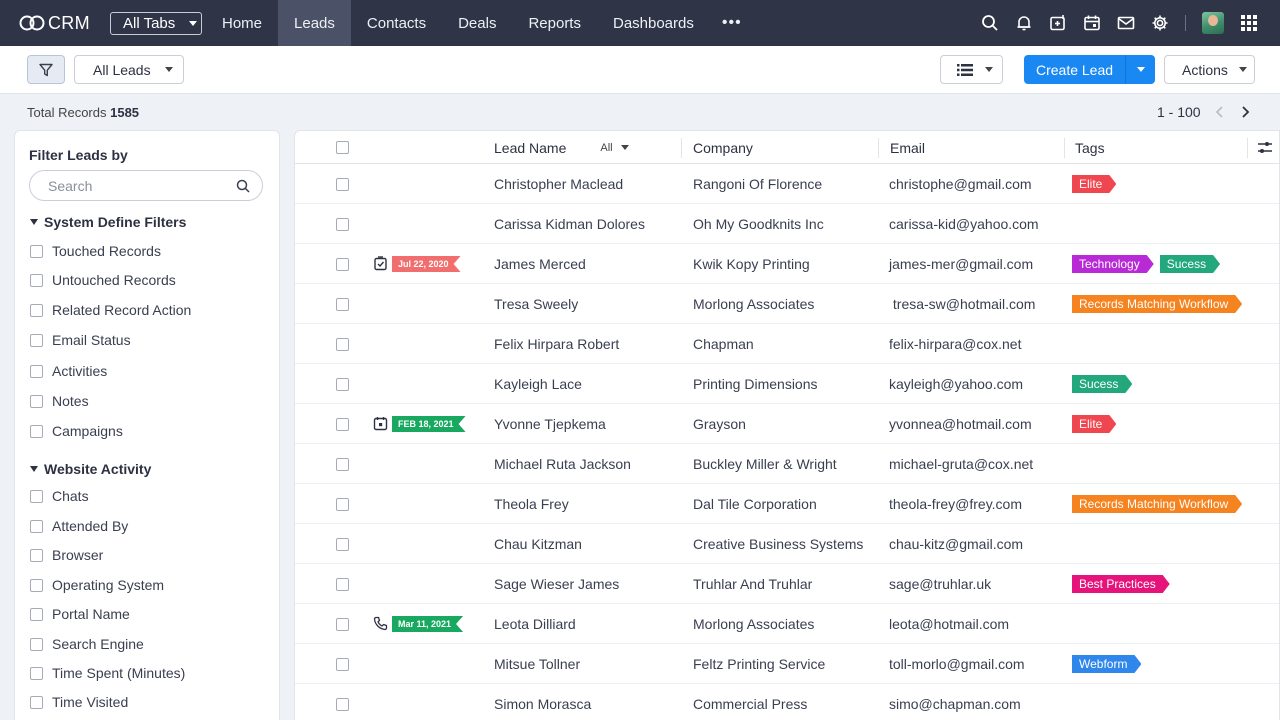 The height and width of the screenshot is (720, 1280). Describe the element at coordinates (1265, 148) in the screenshot. I see `column-settings-icon` at that location.